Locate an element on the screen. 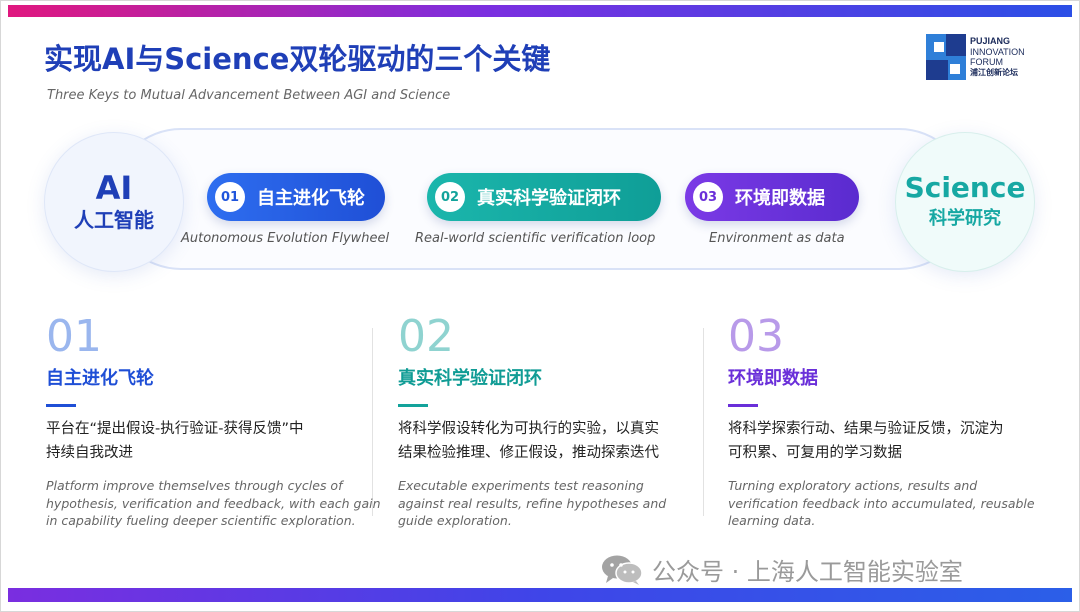 This screenshot has height=612, width=1080. column-2-accent-line is located at coordinates (413, 405).